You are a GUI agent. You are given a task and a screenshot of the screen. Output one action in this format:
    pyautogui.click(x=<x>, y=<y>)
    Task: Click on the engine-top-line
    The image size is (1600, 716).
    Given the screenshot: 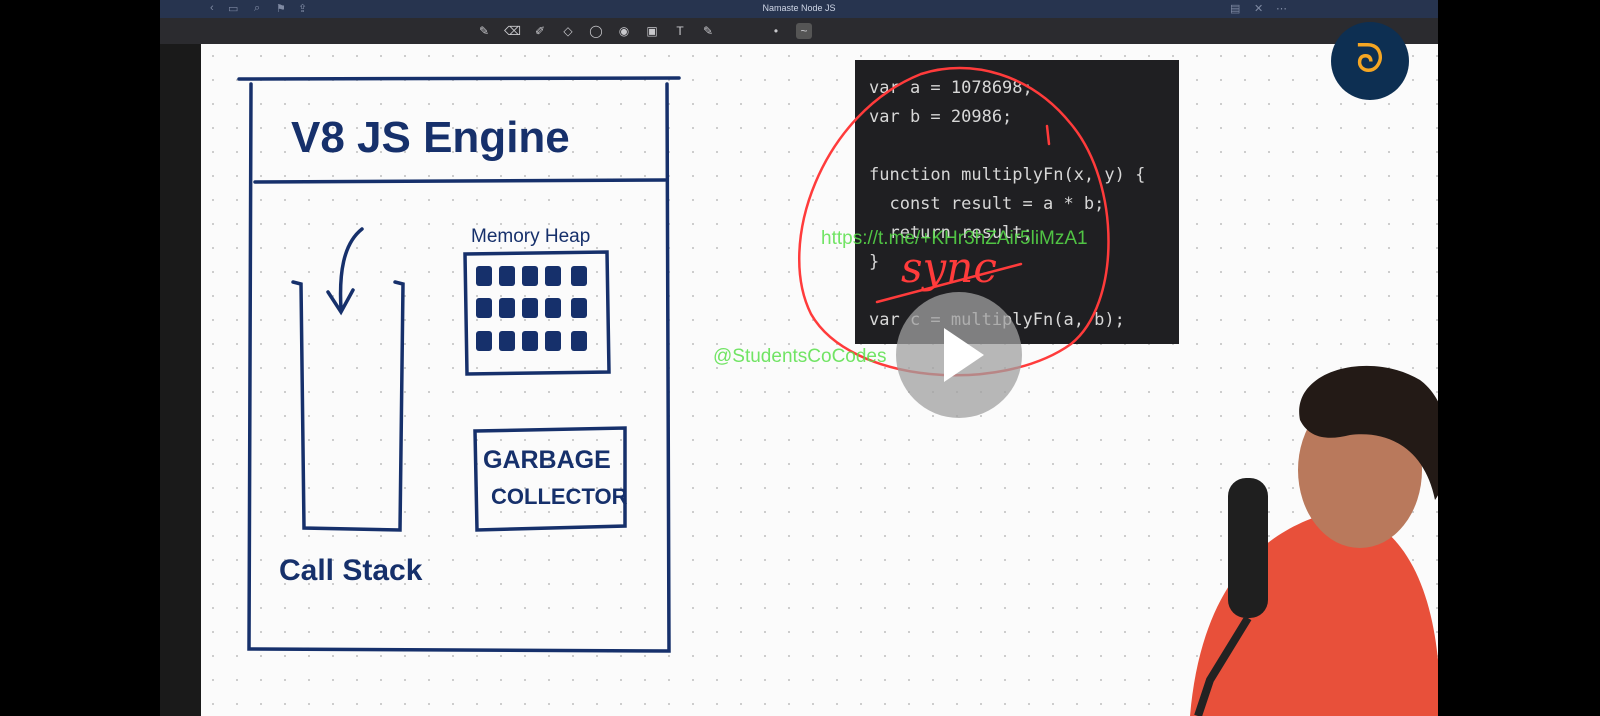 What is the action you would take?
    pyautogui.click(x=459, y=78)
    